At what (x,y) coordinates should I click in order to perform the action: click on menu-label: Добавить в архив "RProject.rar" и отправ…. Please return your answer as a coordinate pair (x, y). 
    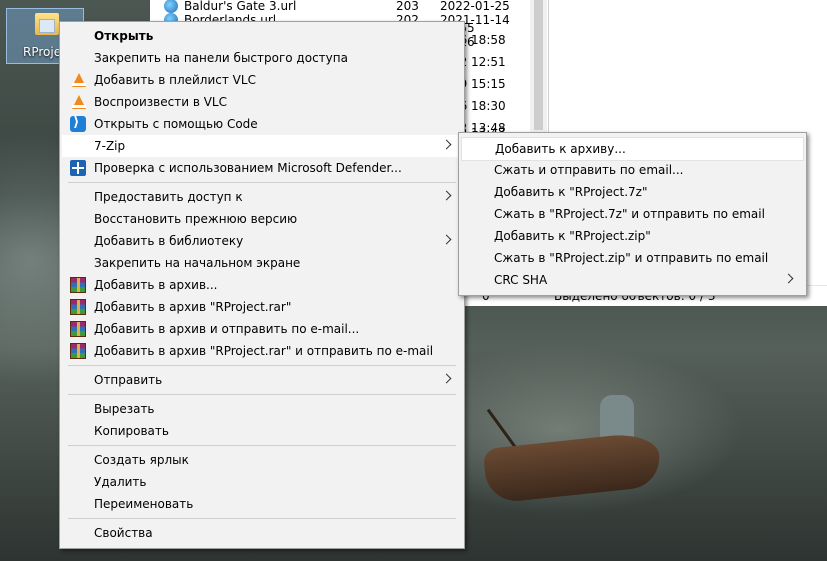
    Looking at the image, I should click on (264, 351).